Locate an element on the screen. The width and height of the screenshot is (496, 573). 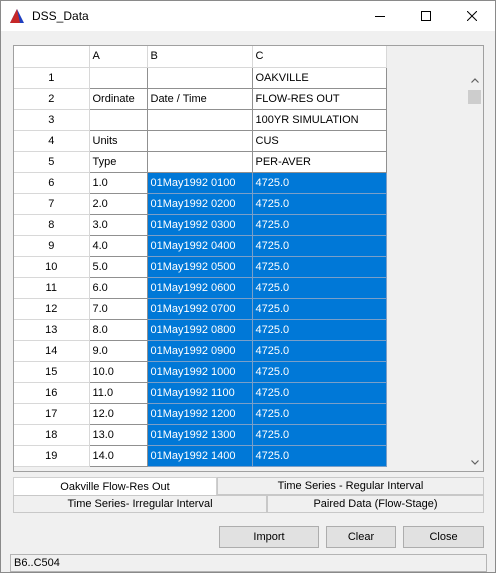
cell-b: 01May1992 1400 is located at coordinates (199, 455).